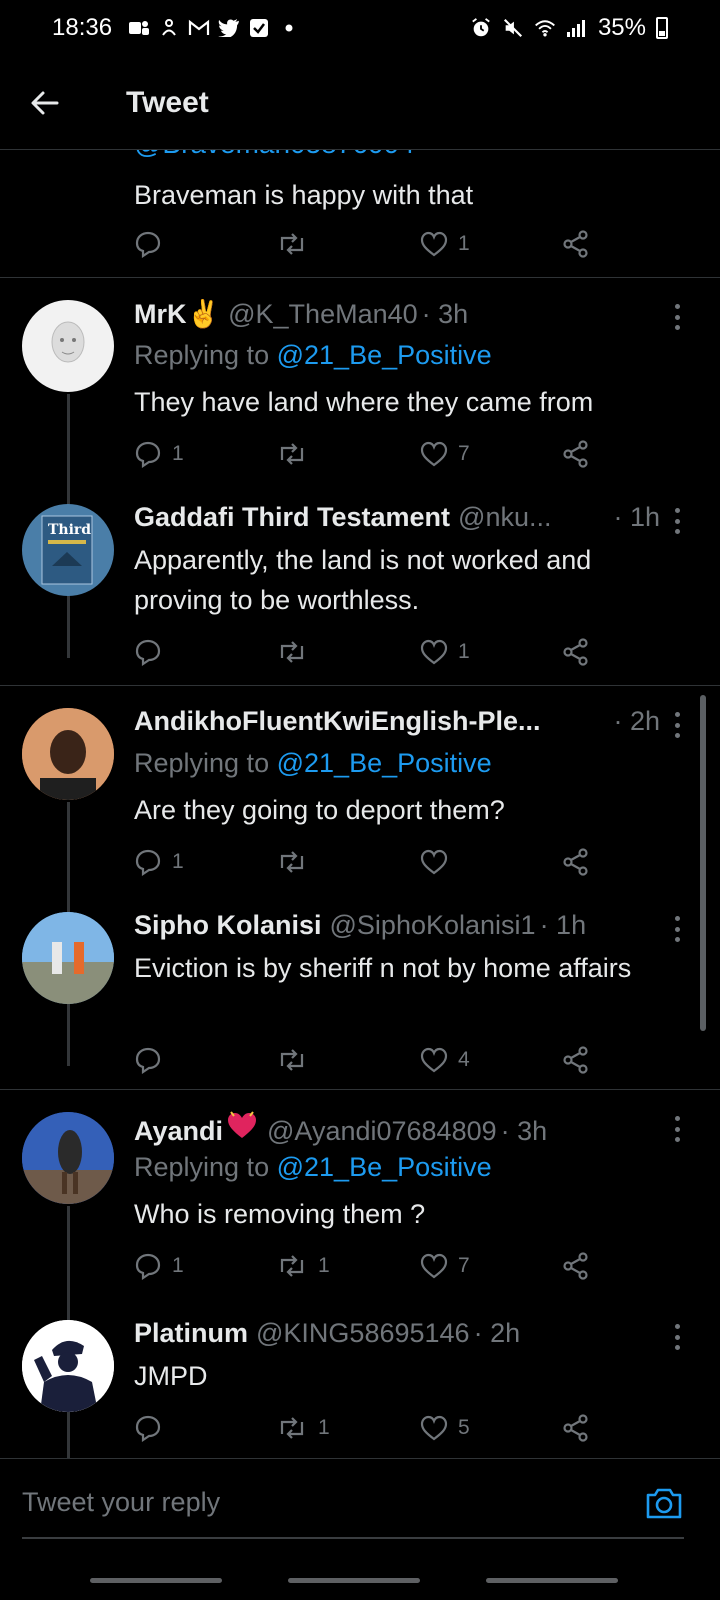  I want to click on nav-back-handle, so click(552, 1580).